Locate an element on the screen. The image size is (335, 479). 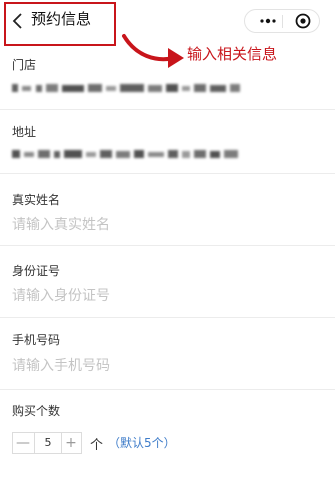
increment-button: + is located at coordinates (71, 443).